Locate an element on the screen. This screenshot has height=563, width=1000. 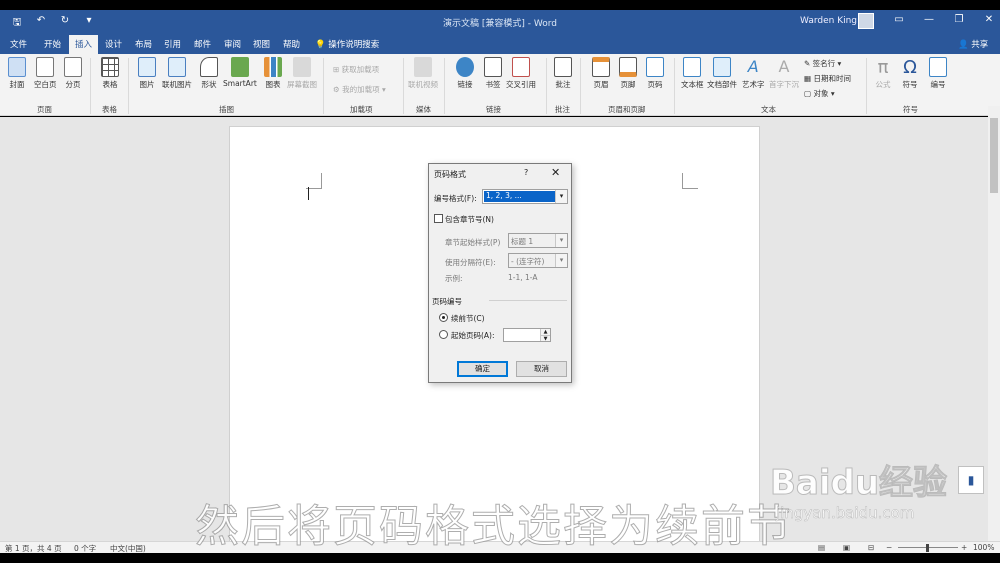
tab-references: 引用 is located at coordinates (172, 44).